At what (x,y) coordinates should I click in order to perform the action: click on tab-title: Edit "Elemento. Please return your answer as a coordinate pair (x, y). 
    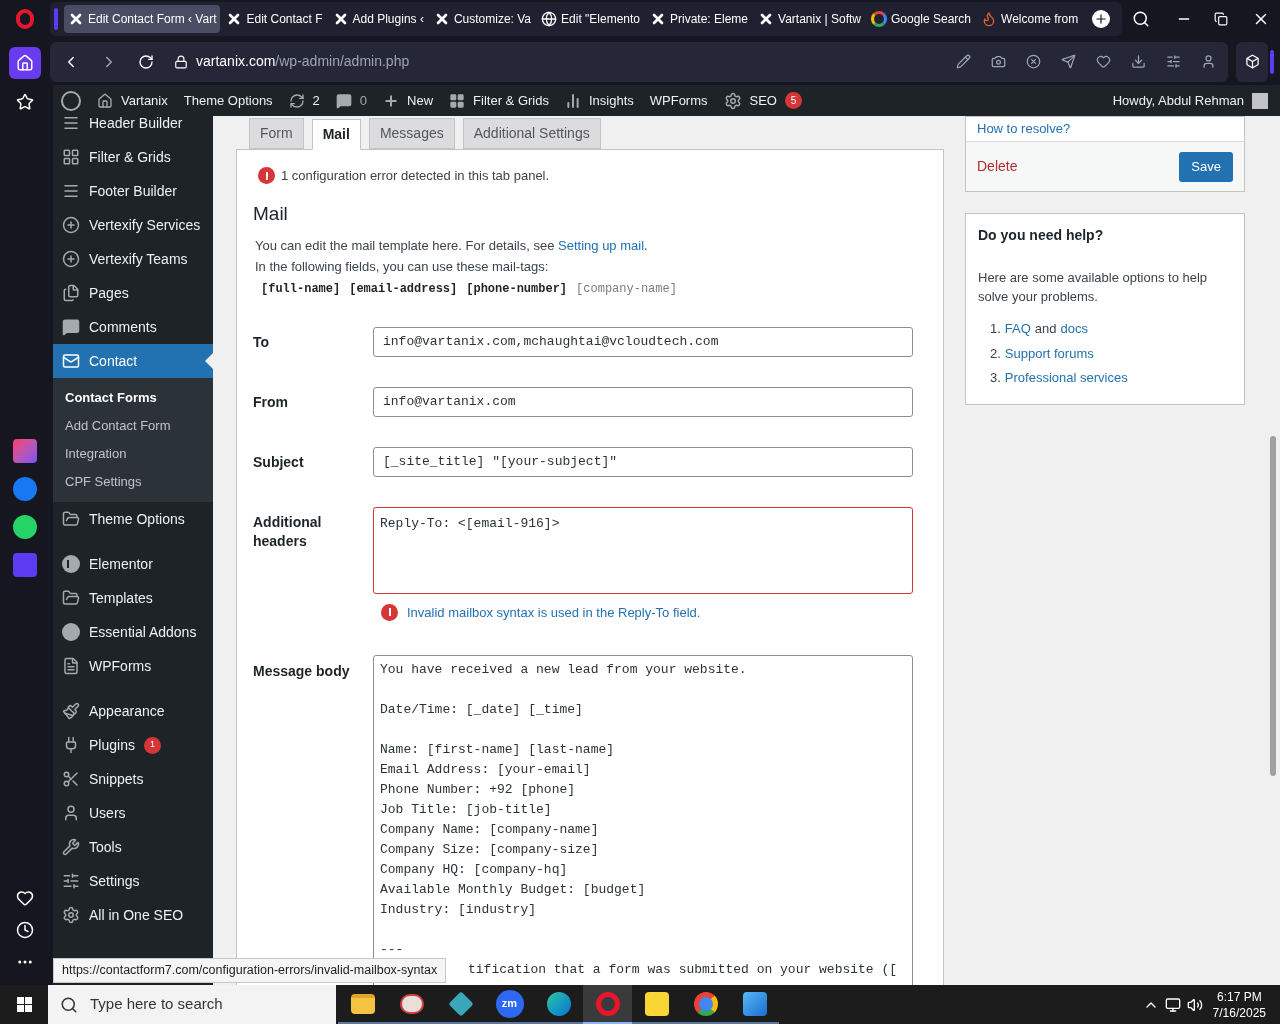
    Looking at the image, I should click on (600, 19).